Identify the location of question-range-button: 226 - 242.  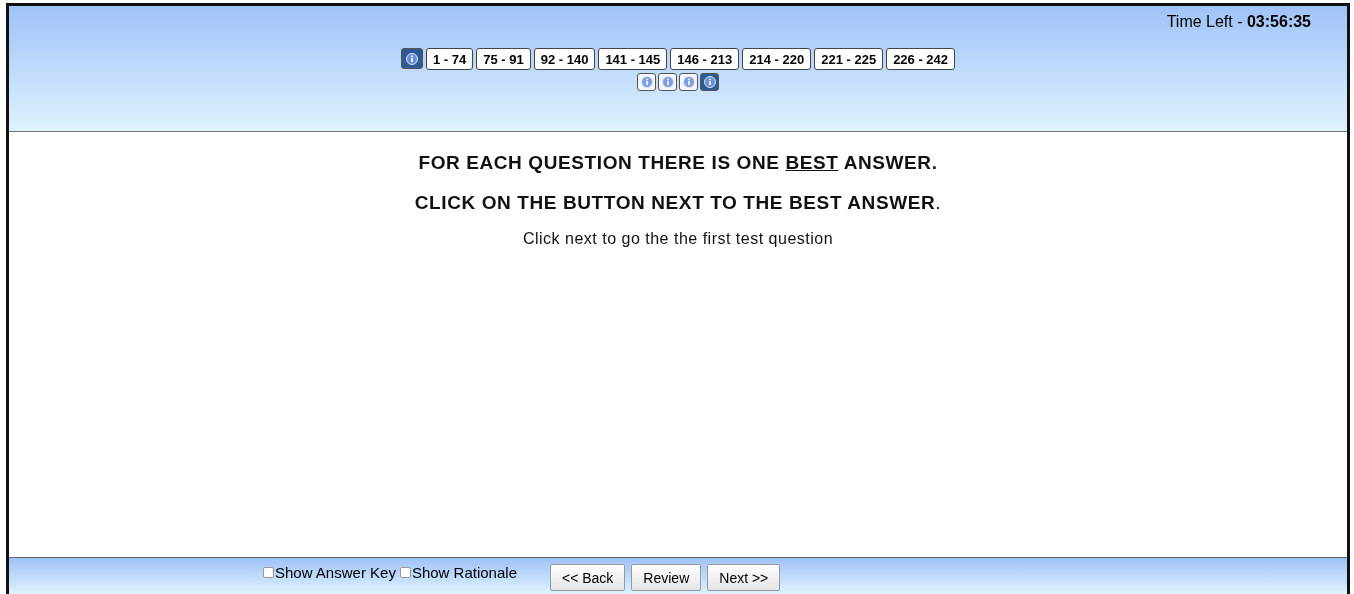
(921, 59).